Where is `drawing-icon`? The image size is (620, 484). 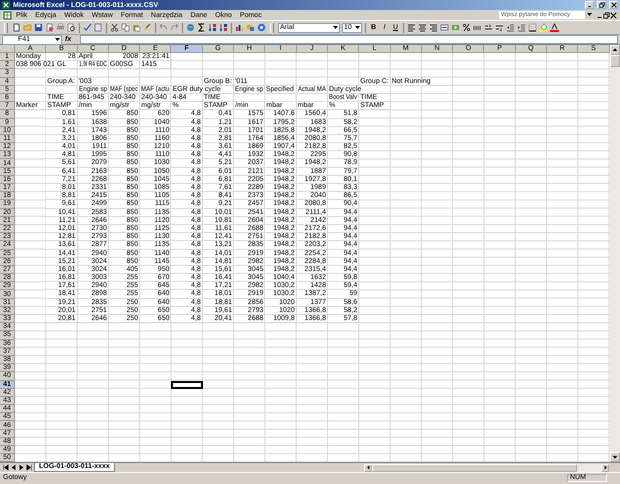
drawing-icon is located at coordinates (250, 27).